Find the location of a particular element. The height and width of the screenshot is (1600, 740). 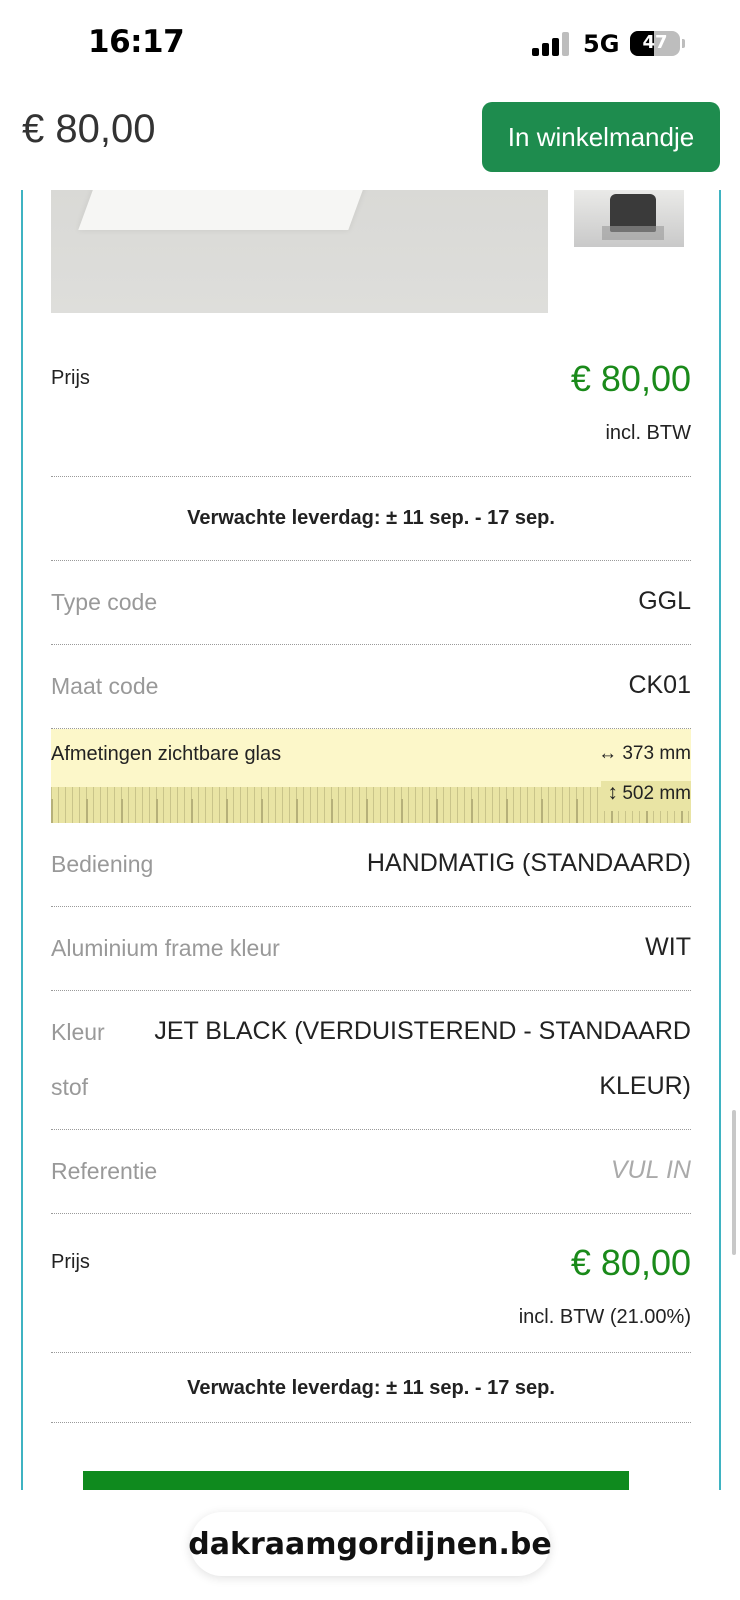

order-button is located at coordinates (356, 1480).